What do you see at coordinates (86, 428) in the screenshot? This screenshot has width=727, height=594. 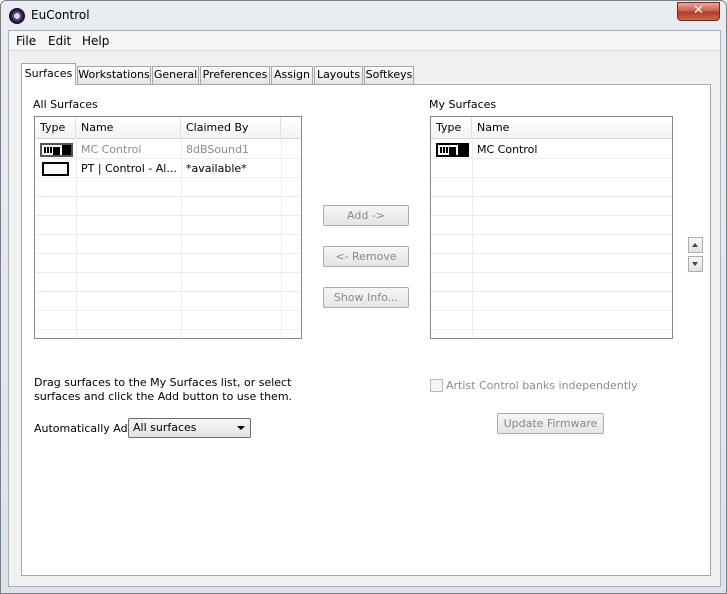 I see `auto-add-label: Automatically Add:` at bounding box center [86, 428].